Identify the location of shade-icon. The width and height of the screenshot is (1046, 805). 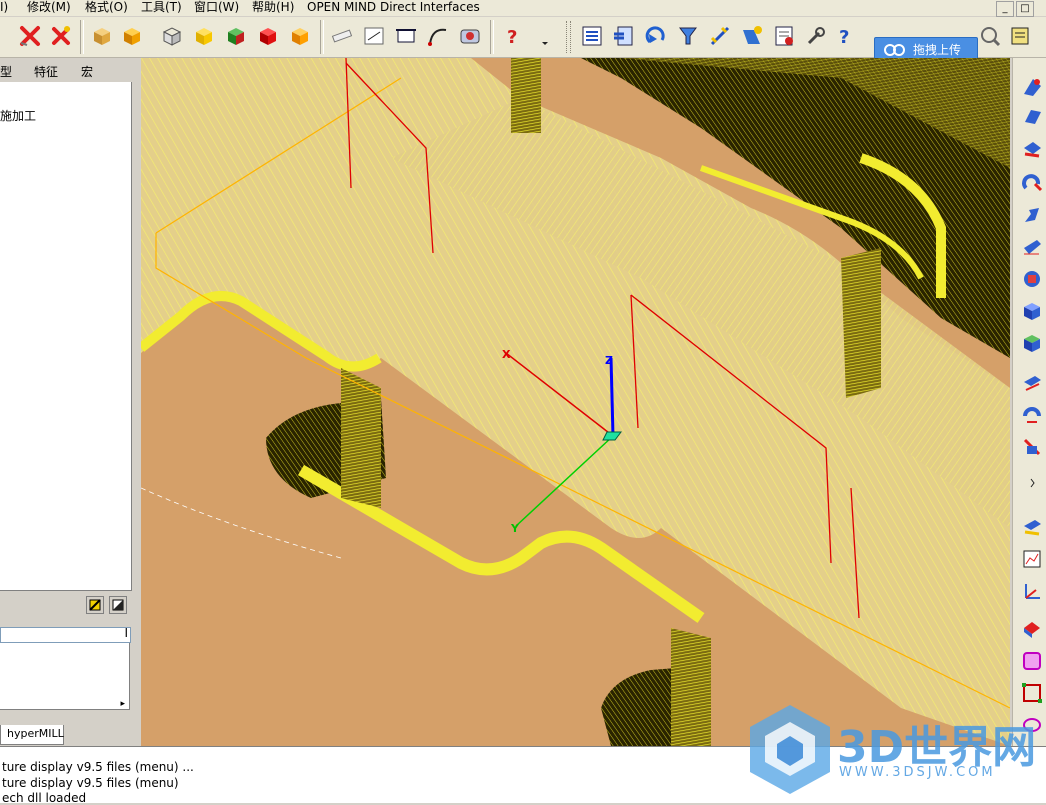
(95, 605).